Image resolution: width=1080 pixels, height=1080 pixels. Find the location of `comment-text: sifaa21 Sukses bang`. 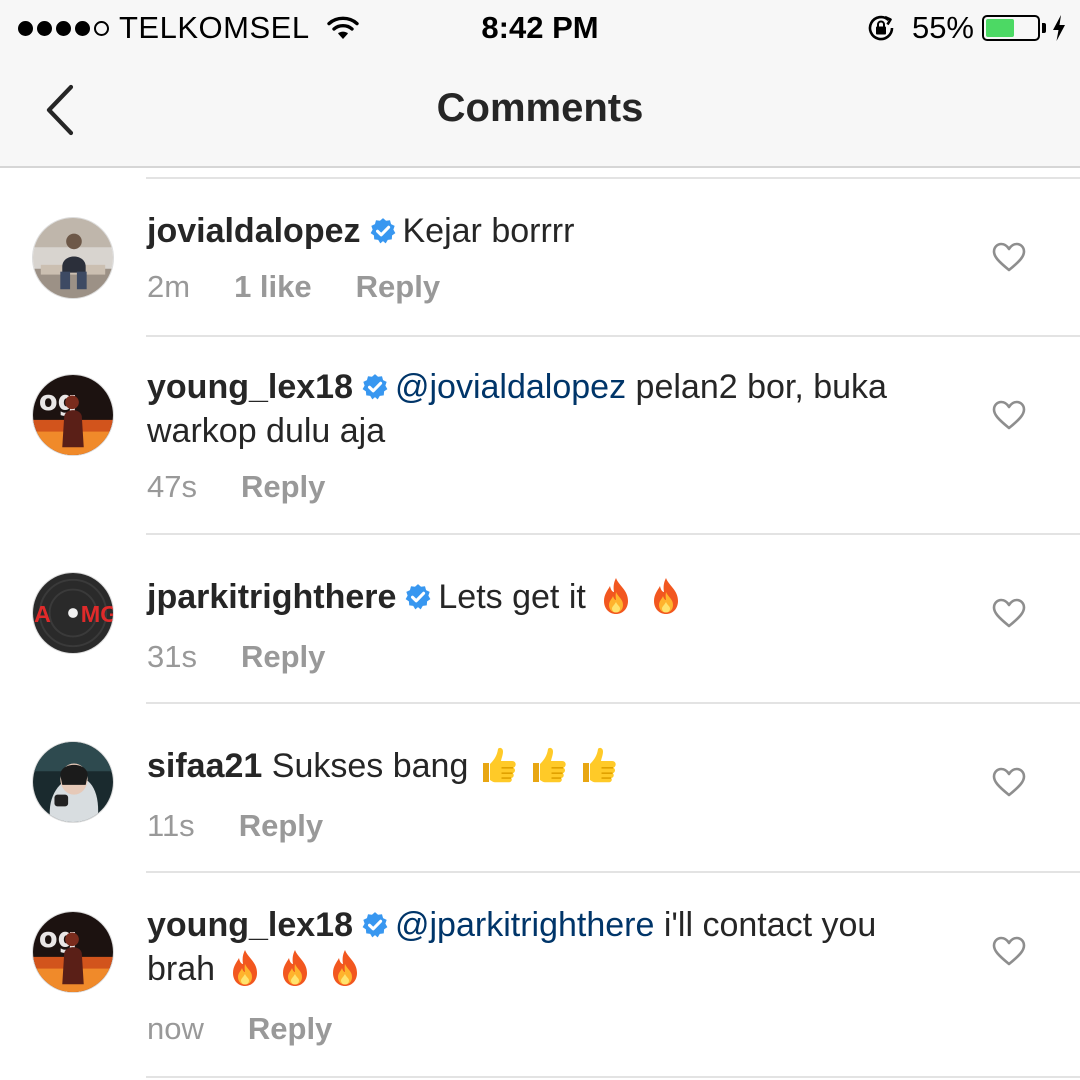

comment-text: sifaa21 Sukses bang is located at coordinates (547, 766).